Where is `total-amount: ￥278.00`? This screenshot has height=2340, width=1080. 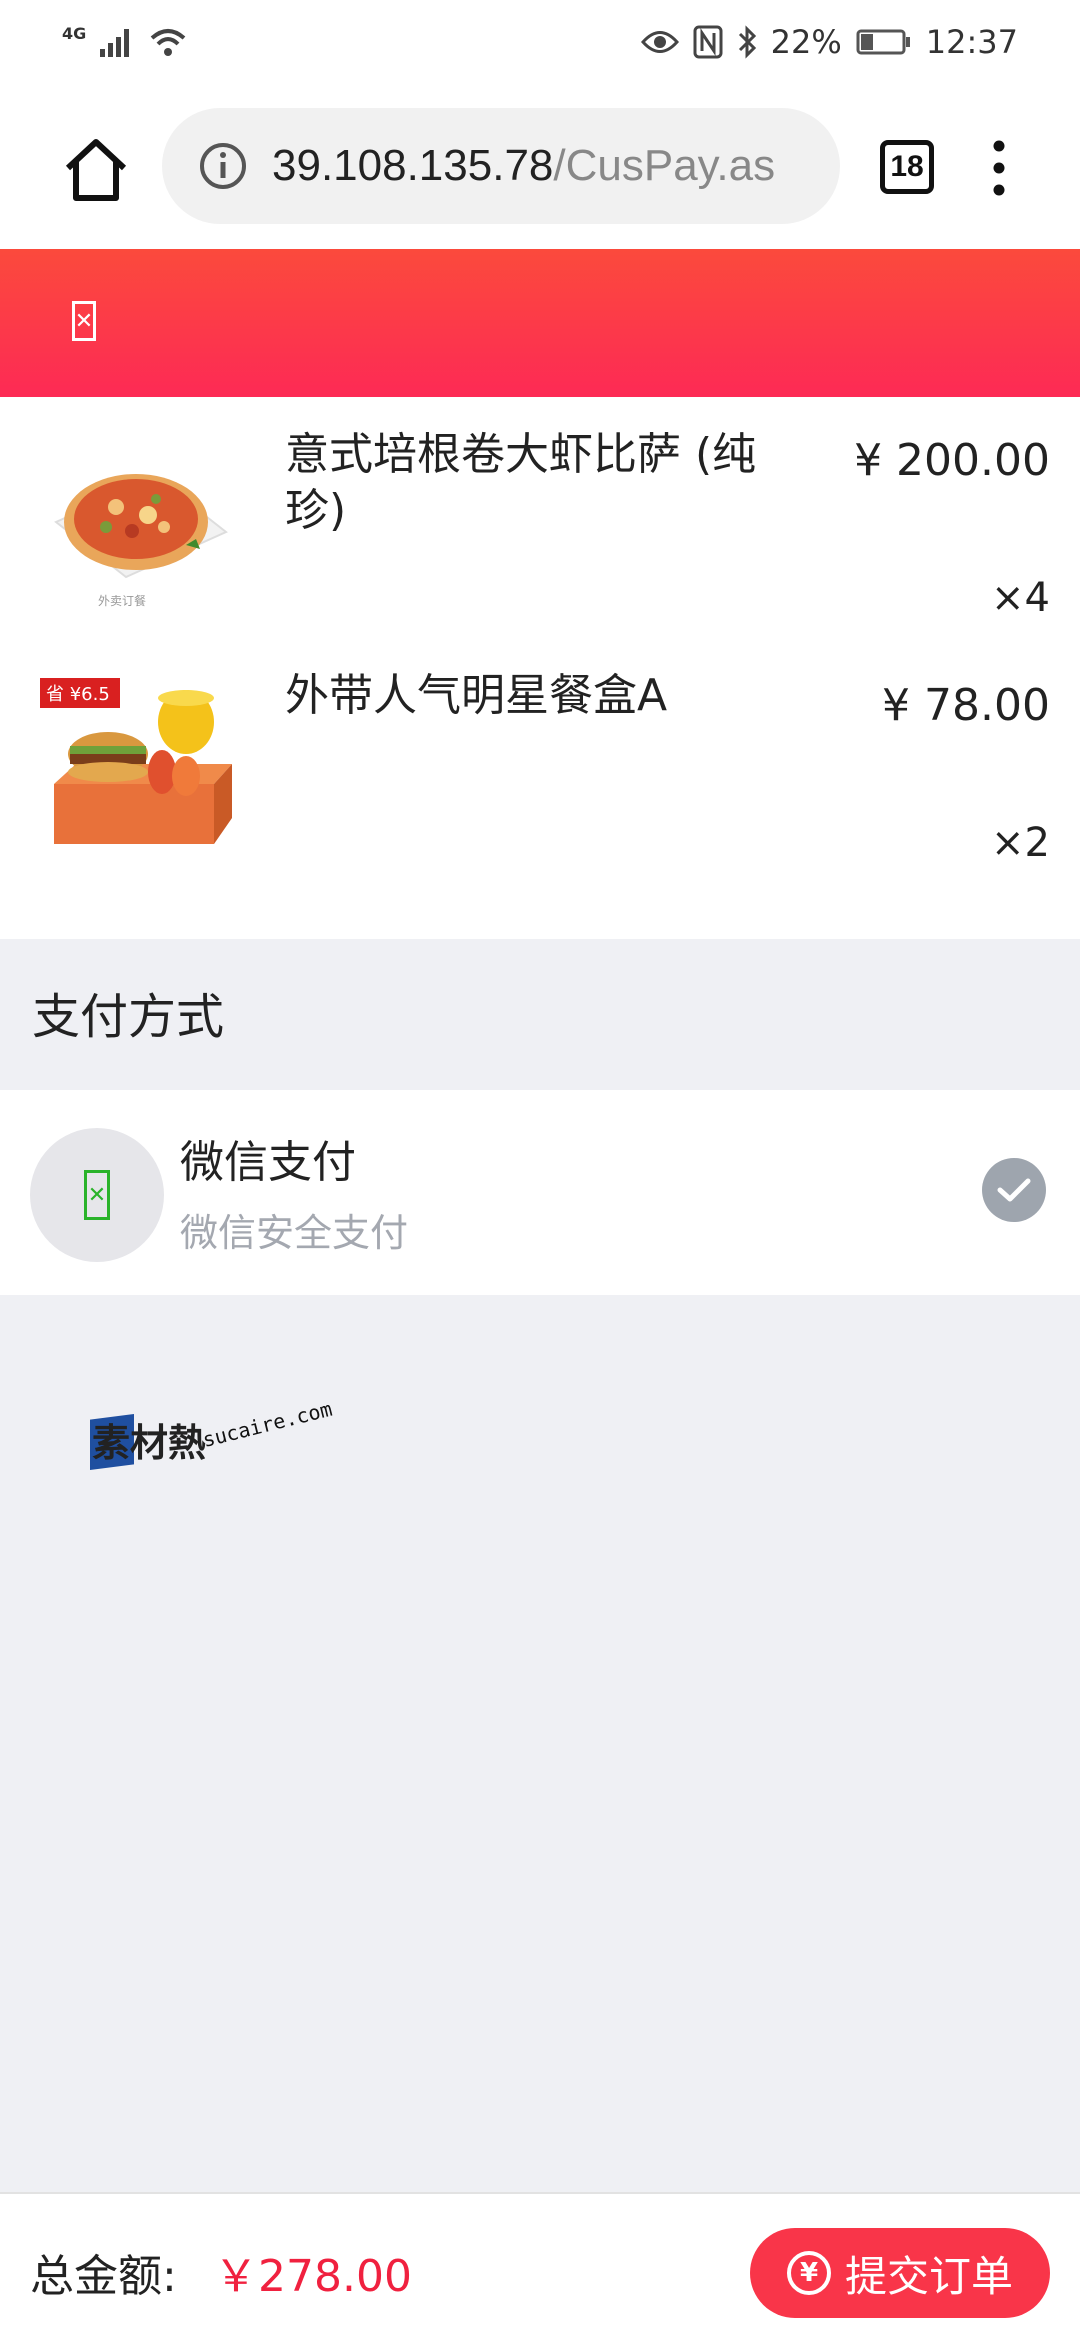 total-amount: ￥278.00 is located at coordinates (313, 2276).